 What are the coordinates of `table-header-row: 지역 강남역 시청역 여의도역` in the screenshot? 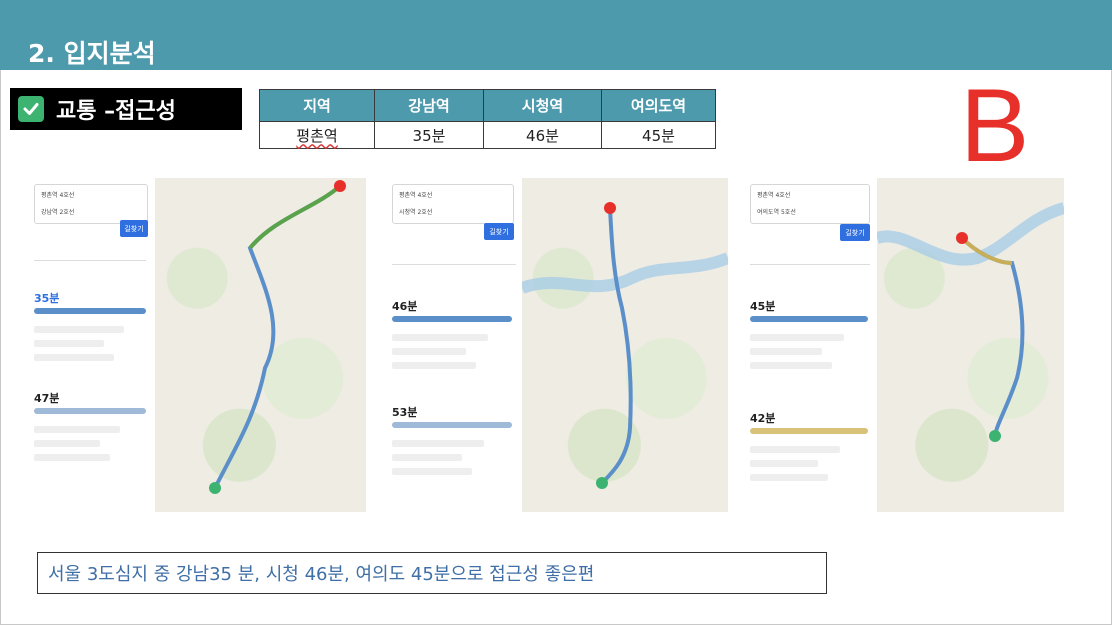 It's located at (487, 105).